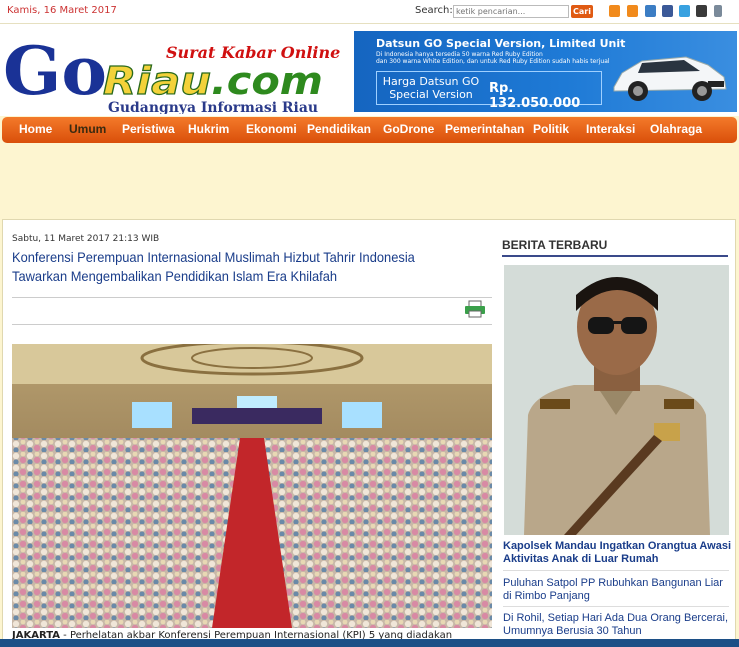 The height and width of the screenshot is (647, 739). Describe the element at coordinates (434, 10) in the screenshot. I see `search-label: Search:` at that location.